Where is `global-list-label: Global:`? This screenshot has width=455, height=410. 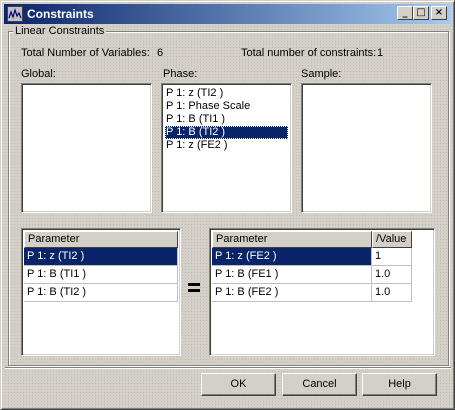 global-list-label: Global: is located at coordinates (38, 74).